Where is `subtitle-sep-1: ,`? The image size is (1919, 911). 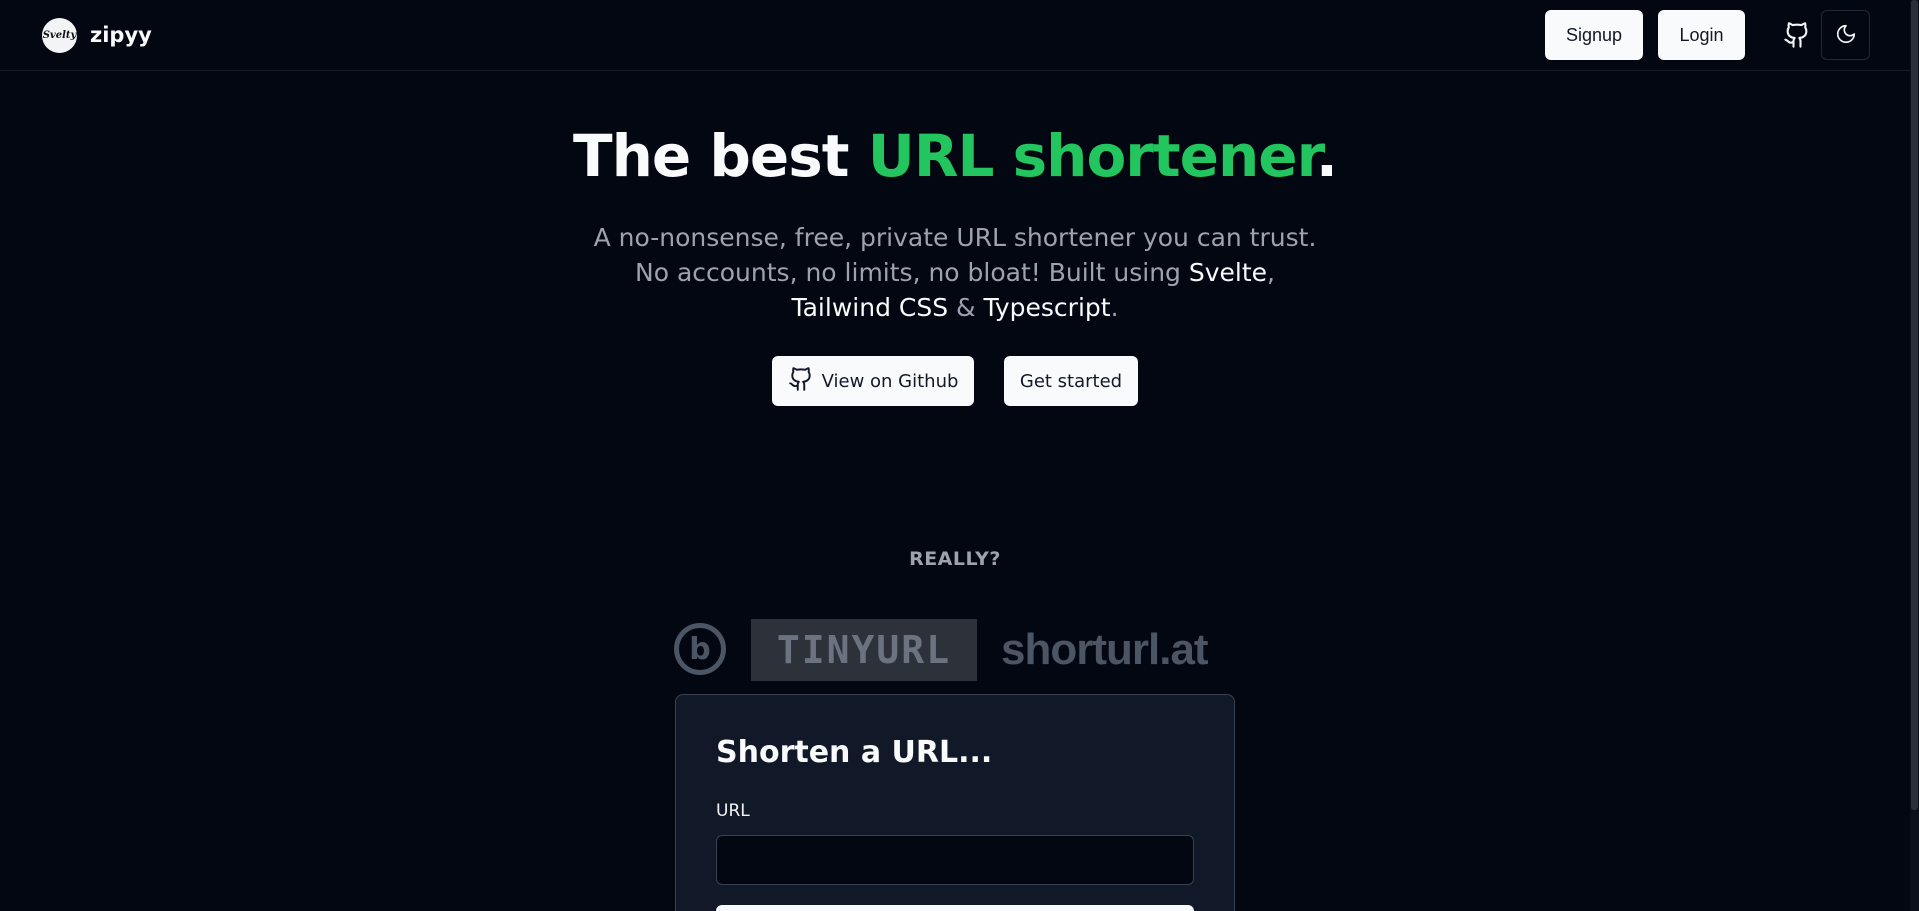 subtitle-sep-1: , is located at coordinates (1271, 272).